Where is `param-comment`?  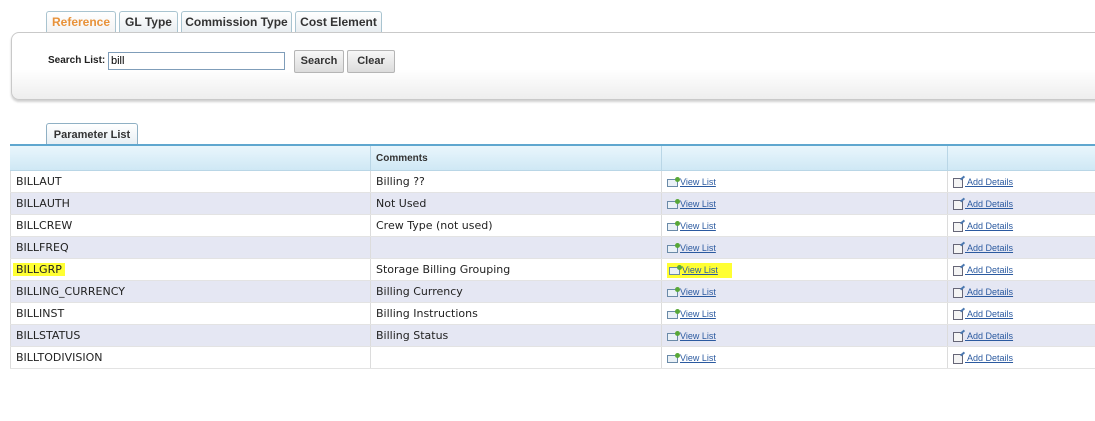 param-comment is located at coordinates (515, 247).